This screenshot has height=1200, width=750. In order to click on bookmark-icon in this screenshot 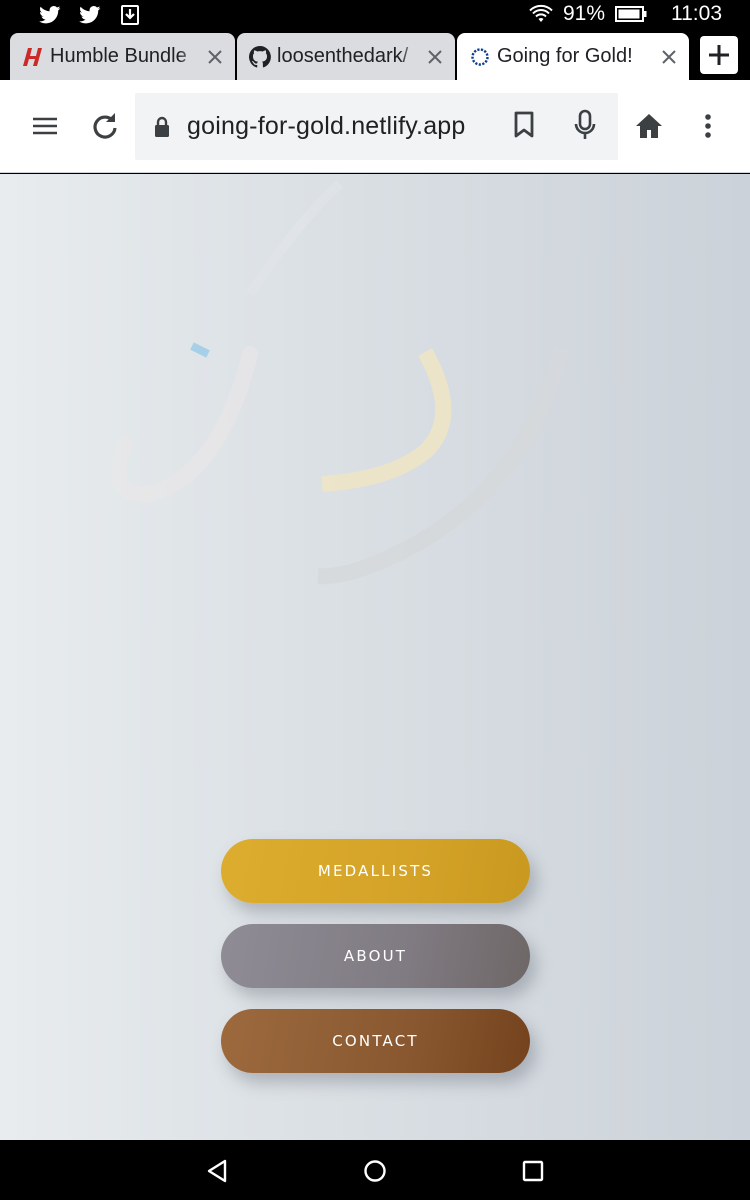, I will do `click(528, 127)`.